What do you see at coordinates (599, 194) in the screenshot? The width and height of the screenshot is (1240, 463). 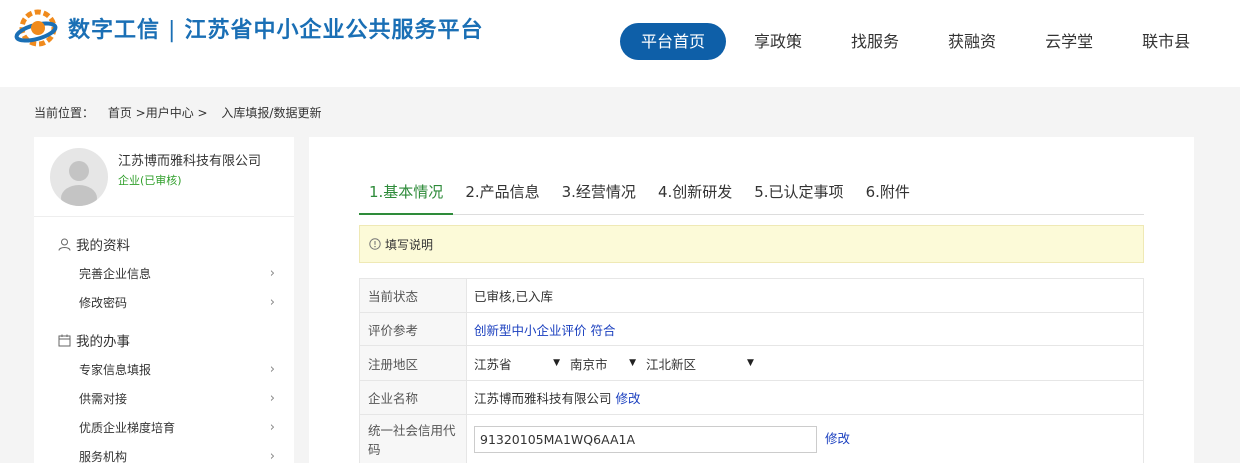 I see `tab-operations: 3.经营情况` at bounding box center [599, 194].